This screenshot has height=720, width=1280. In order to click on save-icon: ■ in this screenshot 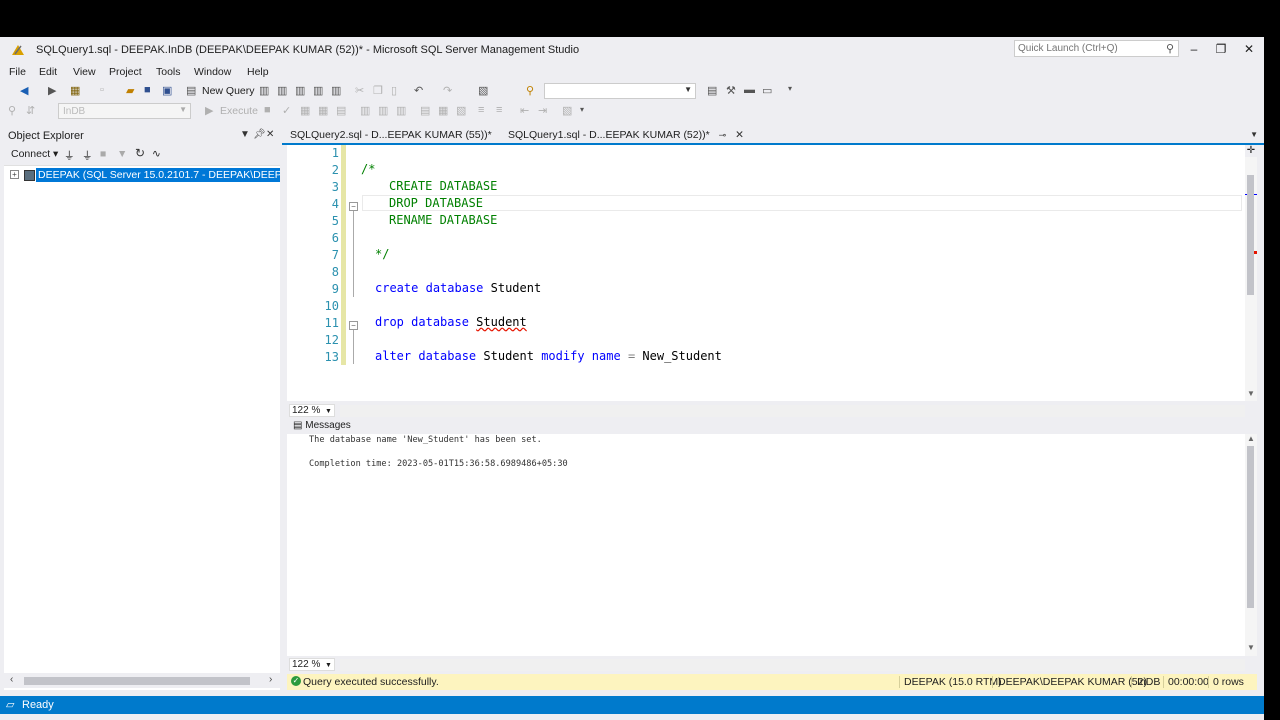, I will do `click(147, 90)`.